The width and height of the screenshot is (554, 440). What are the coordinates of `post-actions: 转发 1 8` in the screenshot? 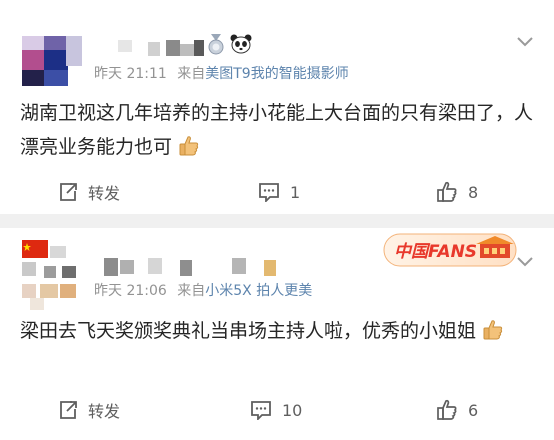 It's located at (277, 192).